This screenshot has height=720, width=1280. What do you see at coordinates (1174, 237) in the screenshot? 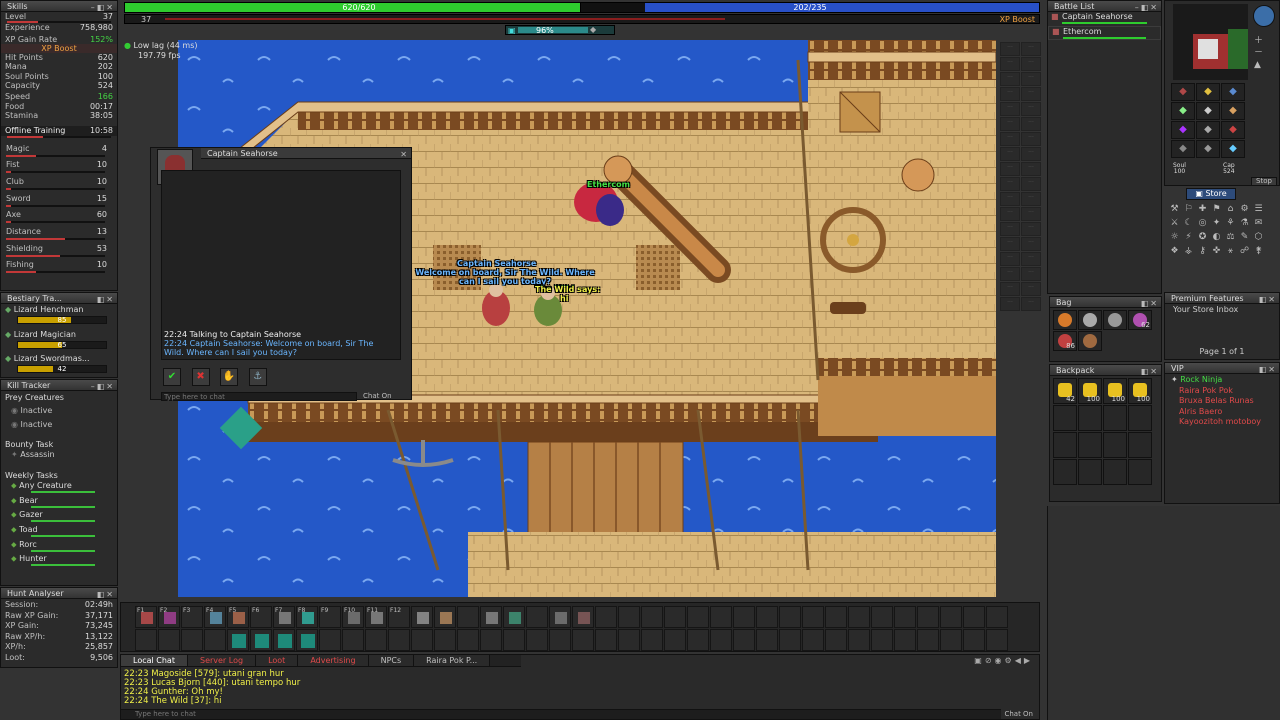
I see `control-button: ☼` at bounding box center [1174, 237].